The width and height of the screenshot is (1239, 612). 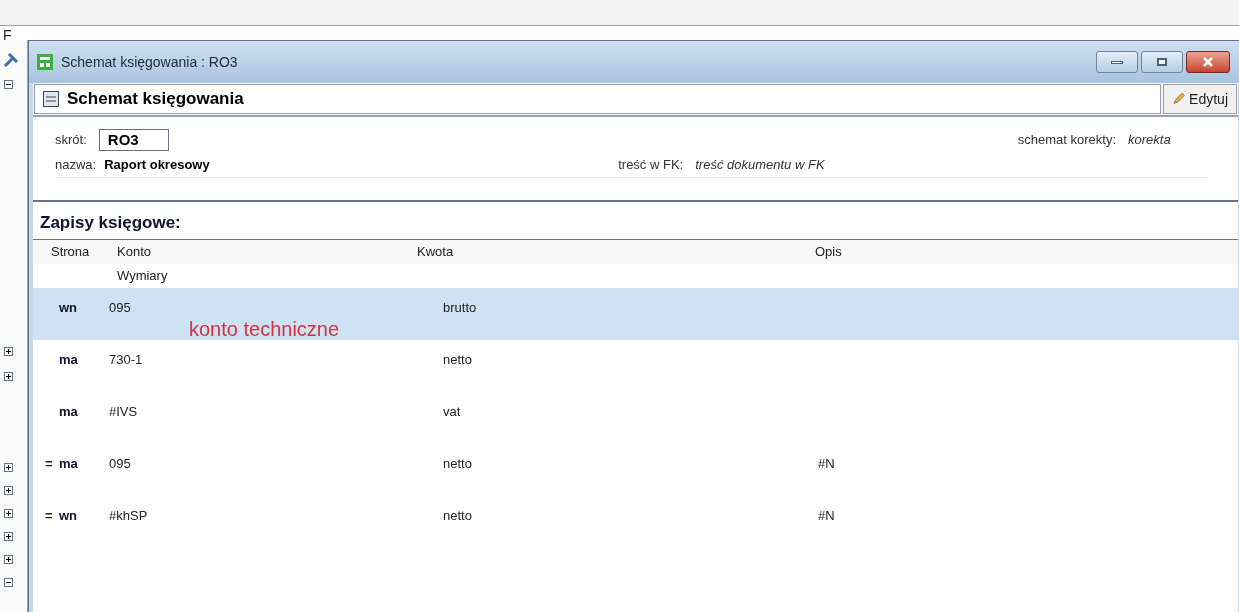 What do you see at coordinates (51, 99) in the screenshot?
I see `document-icon` at bounding box center [51, 99].